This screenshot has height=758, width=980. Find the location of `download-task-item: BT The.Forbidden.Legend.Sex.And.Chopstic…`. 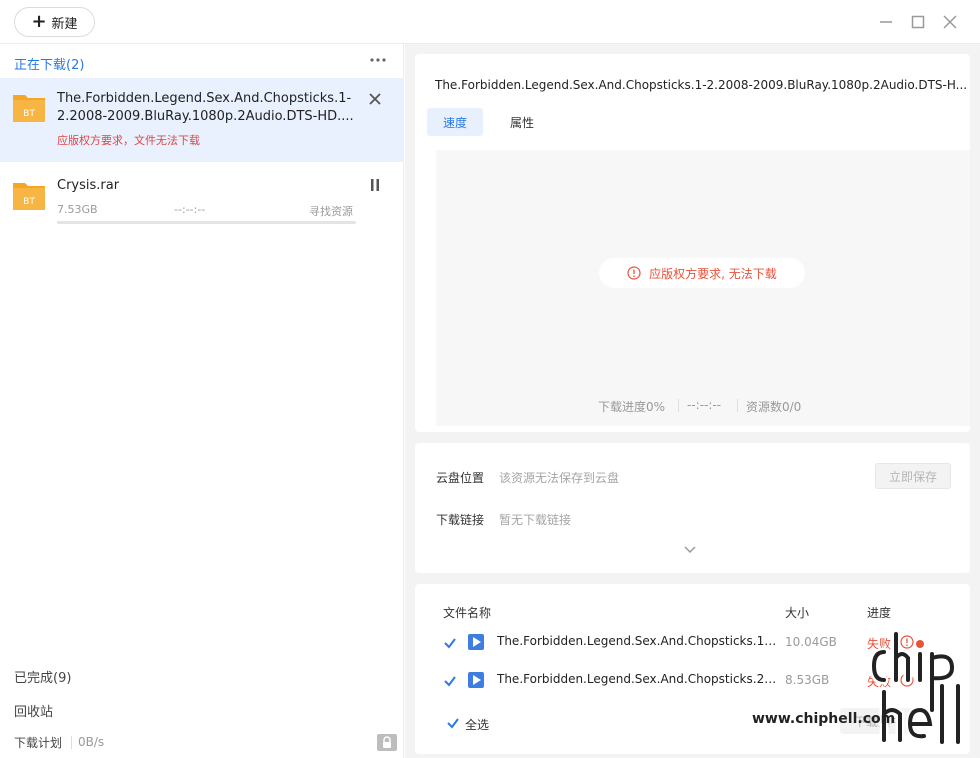

download-task-item: BT The.Forbidden.Legend.Sex.And.Chopstic… is located at coordinates (202, 120).